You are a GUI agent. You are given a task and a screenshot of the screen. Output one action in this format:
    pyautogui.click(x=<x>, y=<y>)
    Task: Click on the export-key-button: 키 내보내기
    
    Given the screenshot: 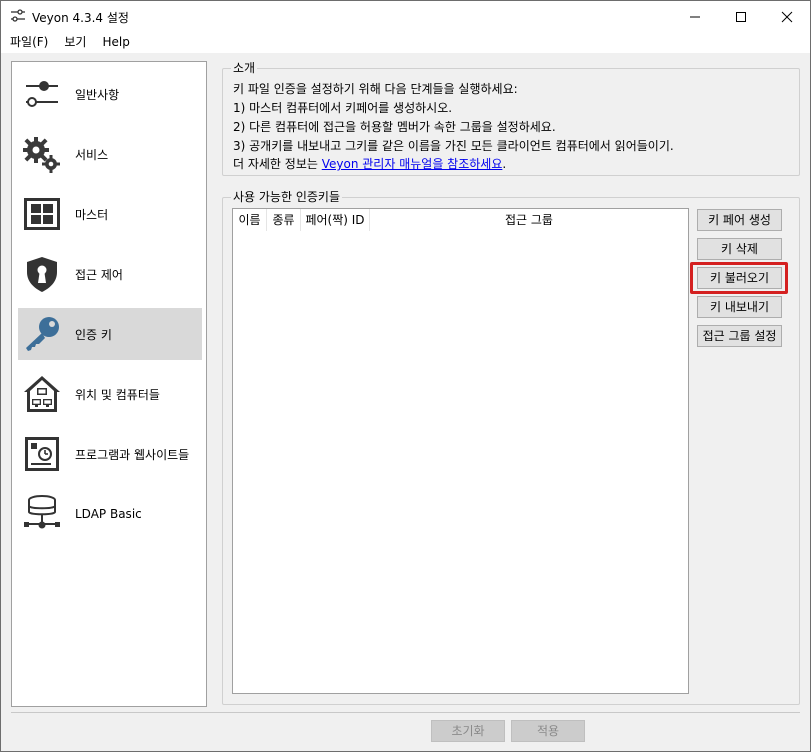 What is the action you would take?
    pyautogui.click(x=739, y=307)
    